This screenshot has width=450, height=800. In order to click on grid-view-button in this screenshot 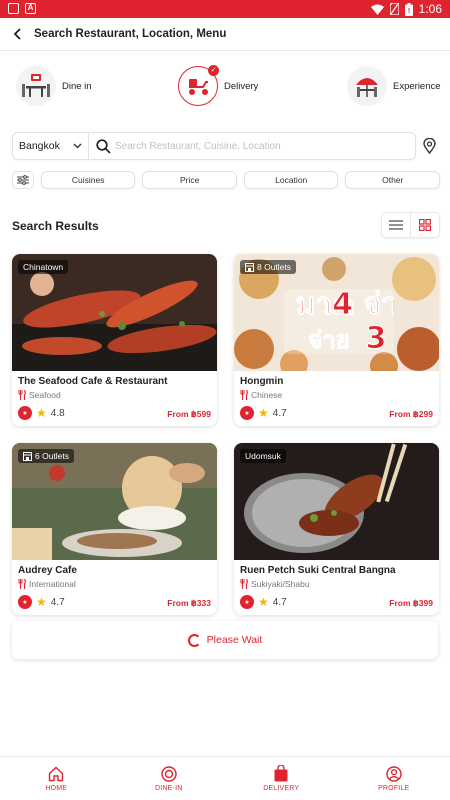, I will do `click(424, 225)`.